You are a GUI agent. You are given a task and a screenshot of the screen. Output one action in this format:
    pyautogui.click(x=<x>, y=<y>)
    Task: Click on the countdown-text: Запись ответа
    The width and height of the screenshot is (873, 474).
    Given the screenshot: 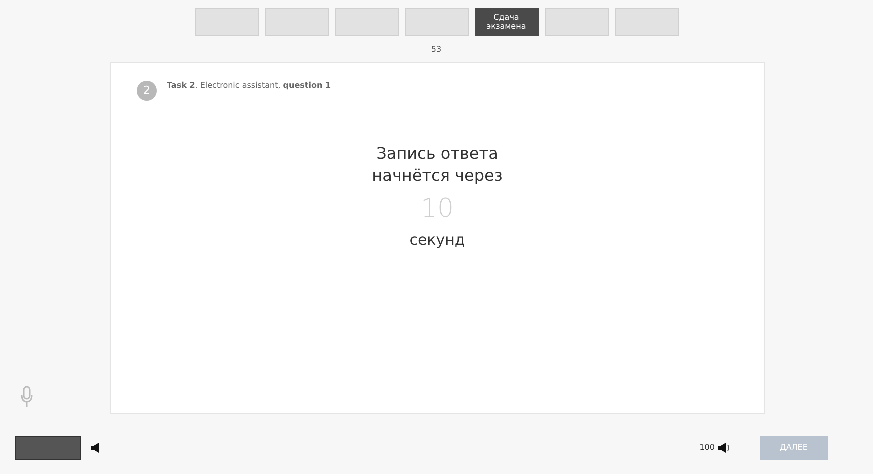 What is the action you would take?
    pyautogui.click(x=437, y=154)
    